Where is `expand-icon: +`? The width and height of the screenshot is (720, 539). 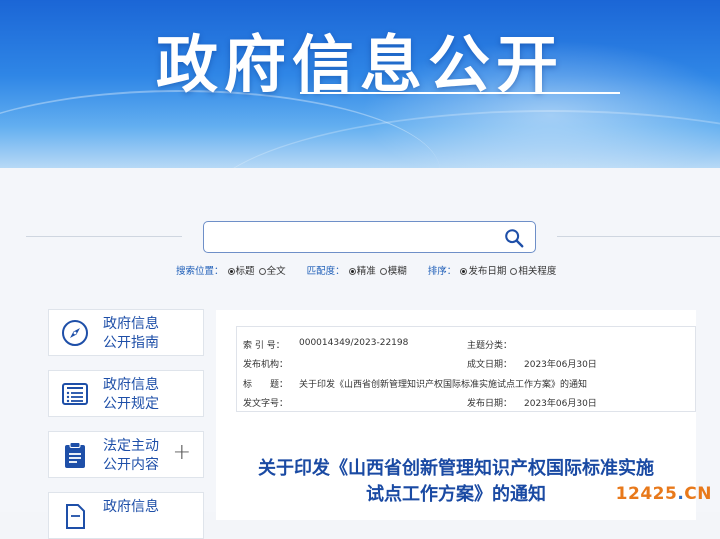 expand-icon: + is located at coordinates (182, 452).